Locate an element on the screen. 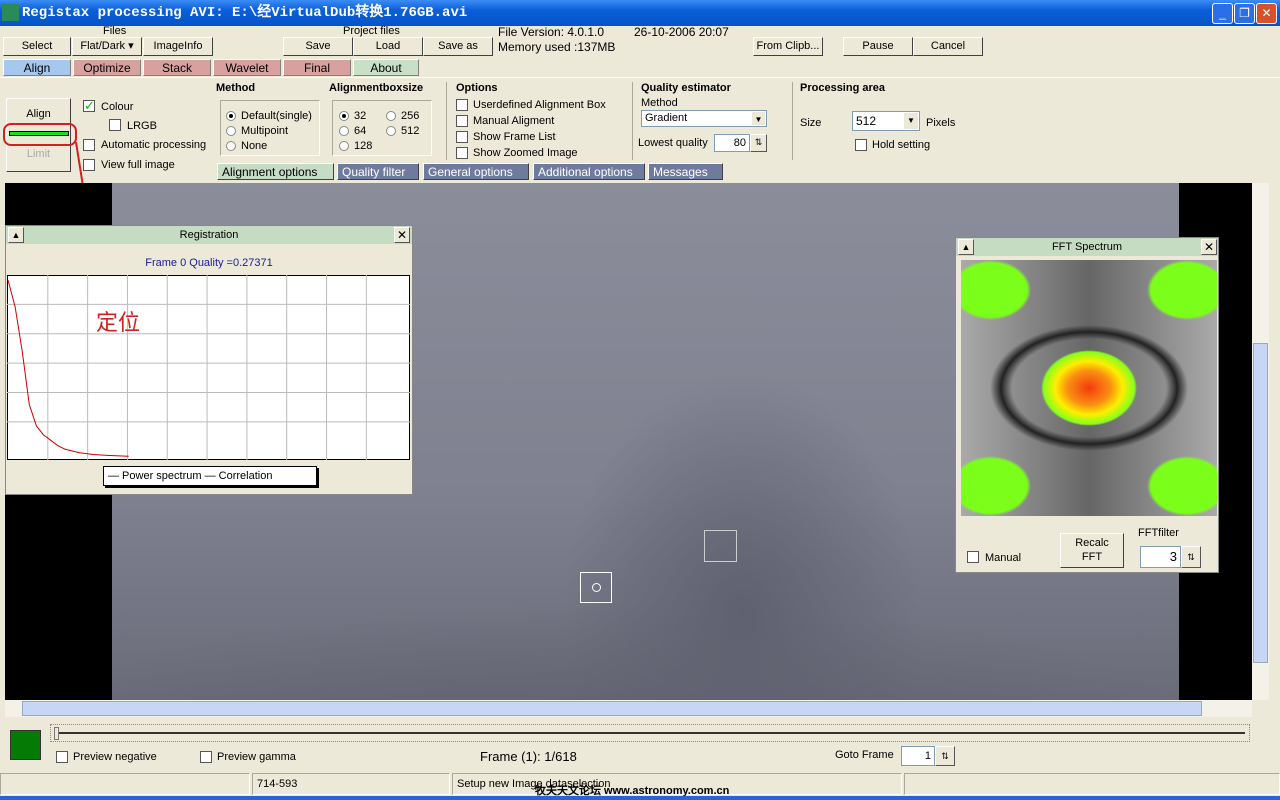  colour-label: Colour is located at coordinates (117, 107).